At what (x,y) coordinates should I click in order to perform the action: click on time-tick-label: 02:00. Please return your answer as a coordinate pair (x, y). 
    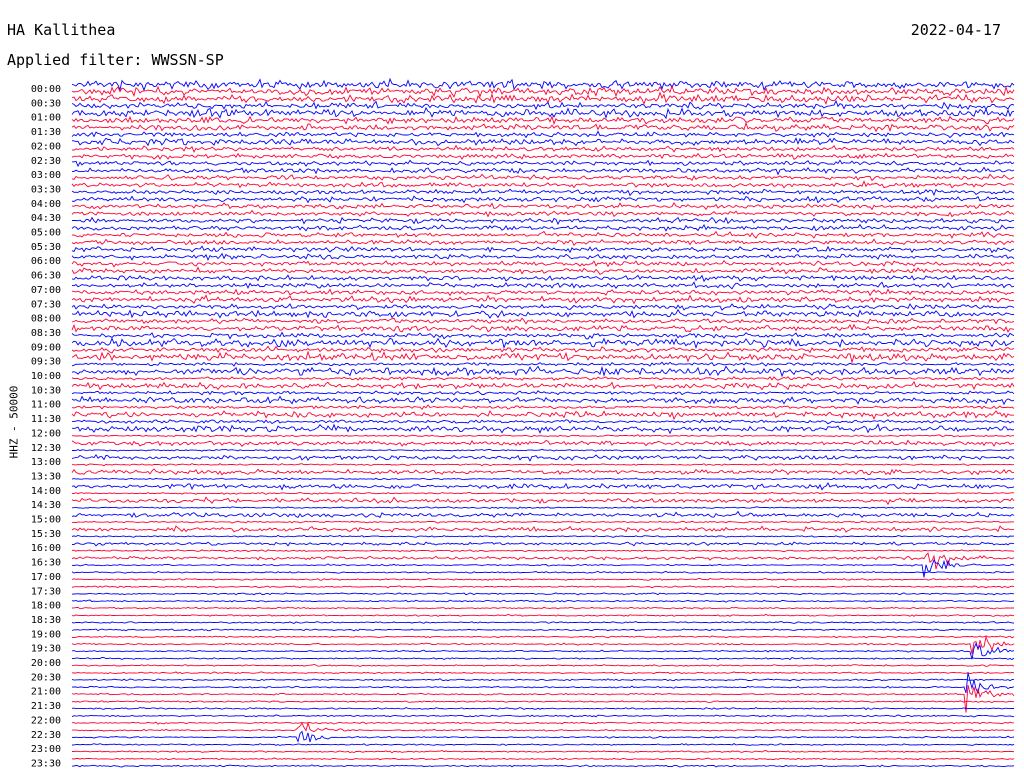
    Looking at the image, I should click on (46, 146).